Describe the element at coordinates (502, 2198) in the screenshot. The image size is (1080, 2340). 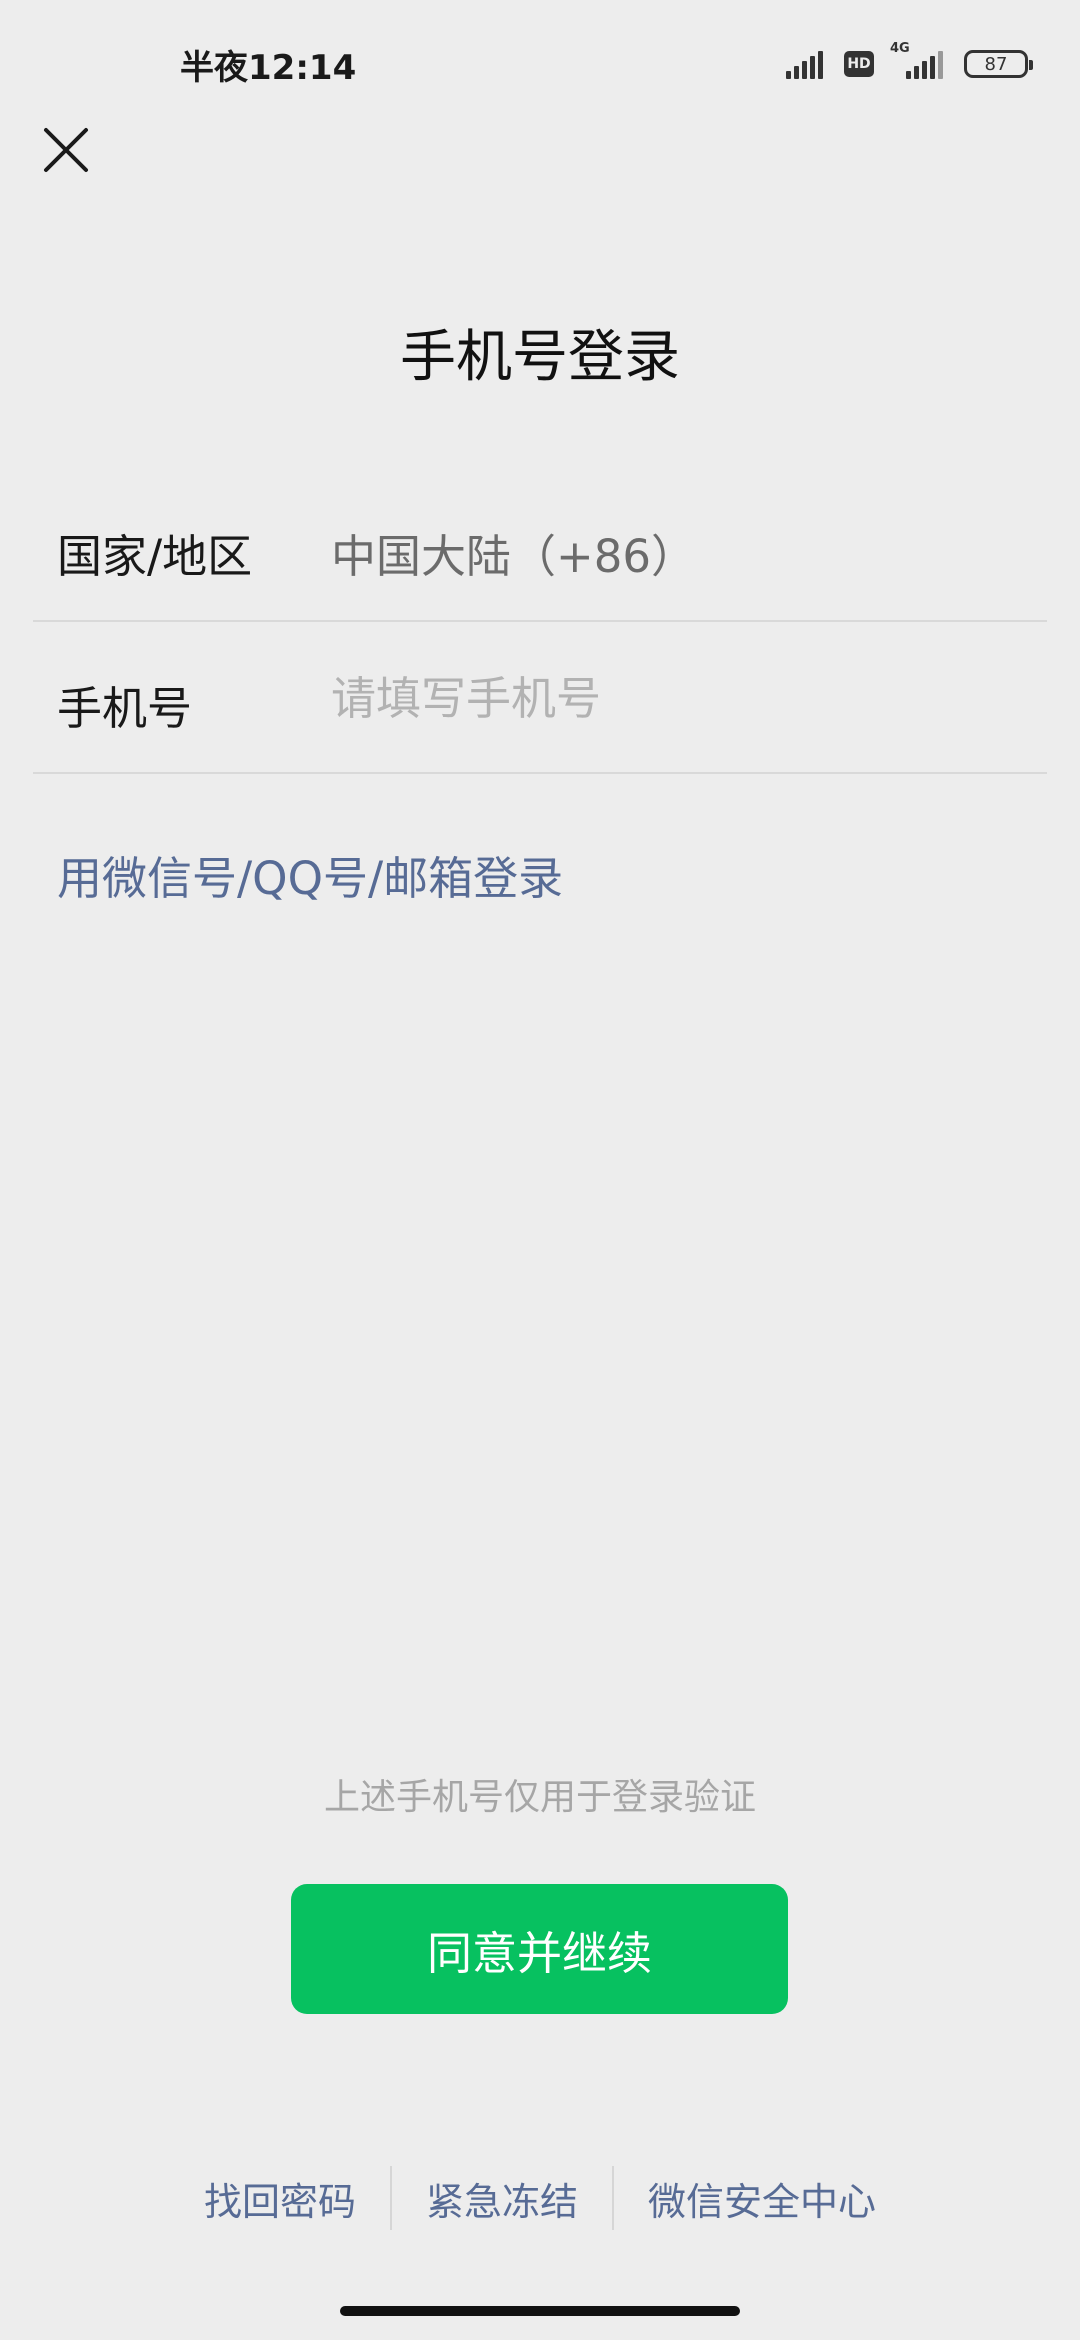
I see `emergency-freeze-link: 紧急冻结` at that location.